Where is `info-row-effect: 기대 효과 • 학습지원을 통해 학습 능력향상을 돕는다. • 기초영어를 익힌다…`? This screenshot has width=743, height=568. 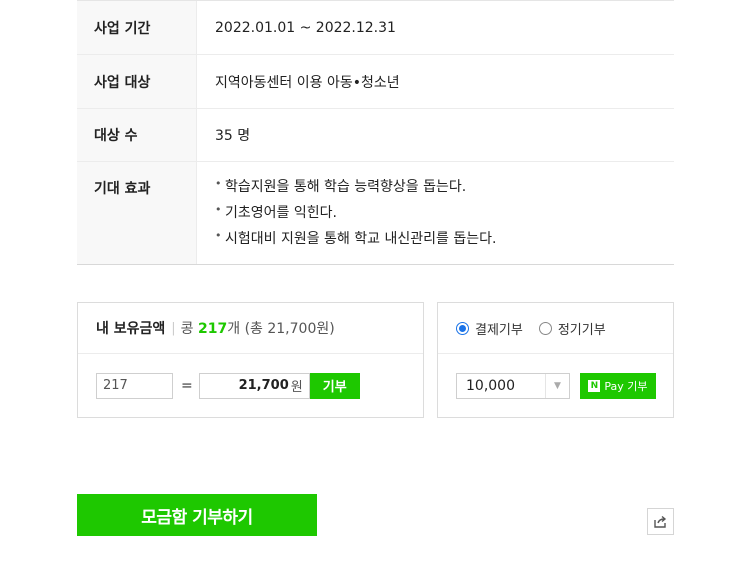 info-row-effect: 기대 효과 • 학습지원을 통해 학습 능력향상을 돕는다. • 기초영어를 익힌다… is located at coordinates (375, 213).